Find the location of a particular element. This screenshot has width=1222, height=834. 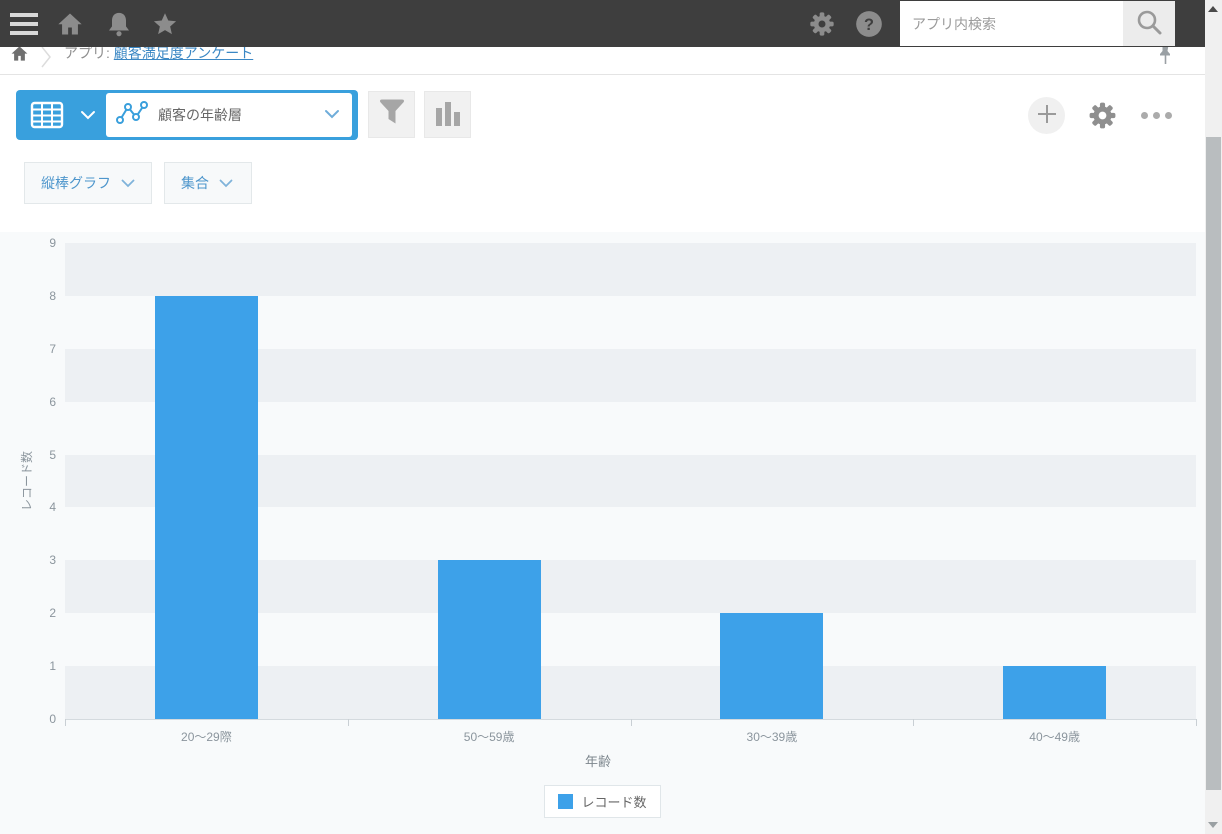

x-tick-label: 50〜59歳 is located at coordinates (489, 737).